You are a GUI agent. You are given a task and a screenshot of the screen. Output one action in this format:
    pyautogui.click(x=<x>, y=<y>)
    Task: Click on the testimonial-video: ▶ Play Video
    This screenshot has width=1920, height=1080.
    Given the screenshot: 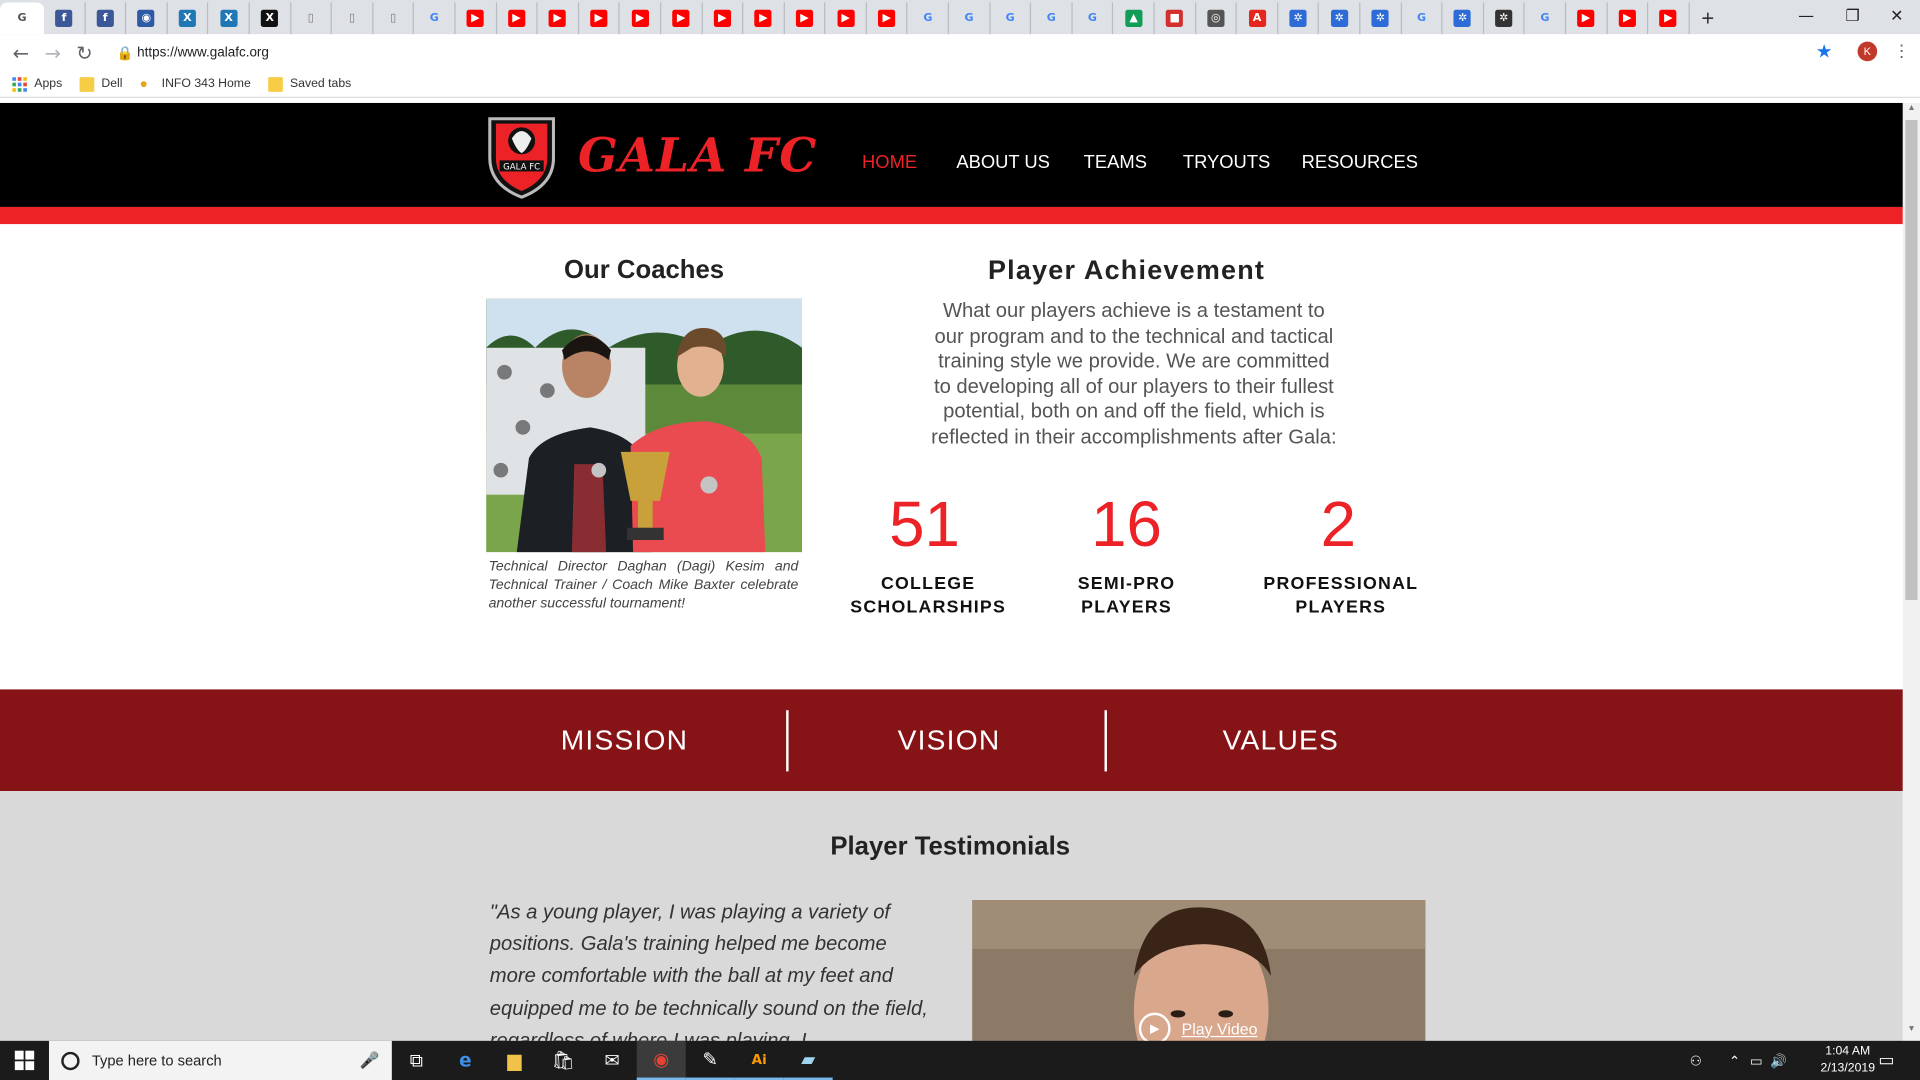 What is the action you would take?
    pyautogui.click(x=1199, y=970)
    